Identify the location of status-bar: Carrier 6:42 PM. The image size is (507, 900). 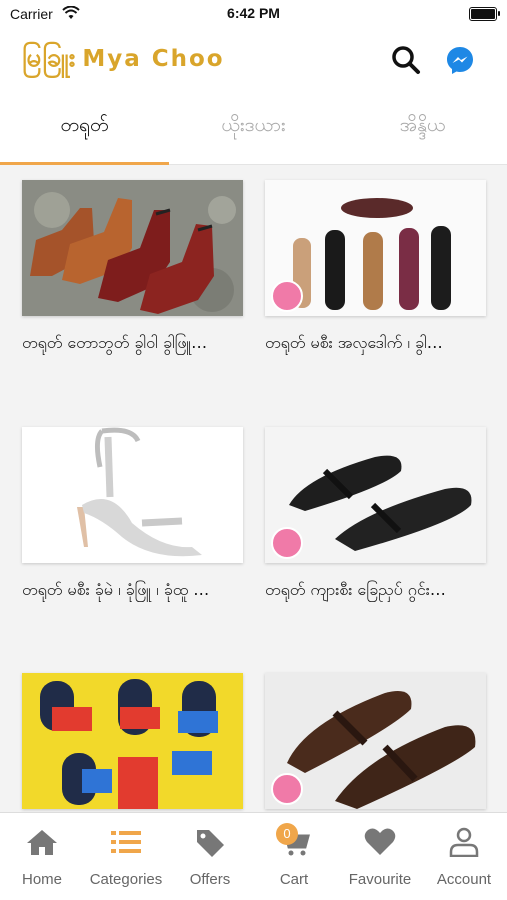
(253, 14).